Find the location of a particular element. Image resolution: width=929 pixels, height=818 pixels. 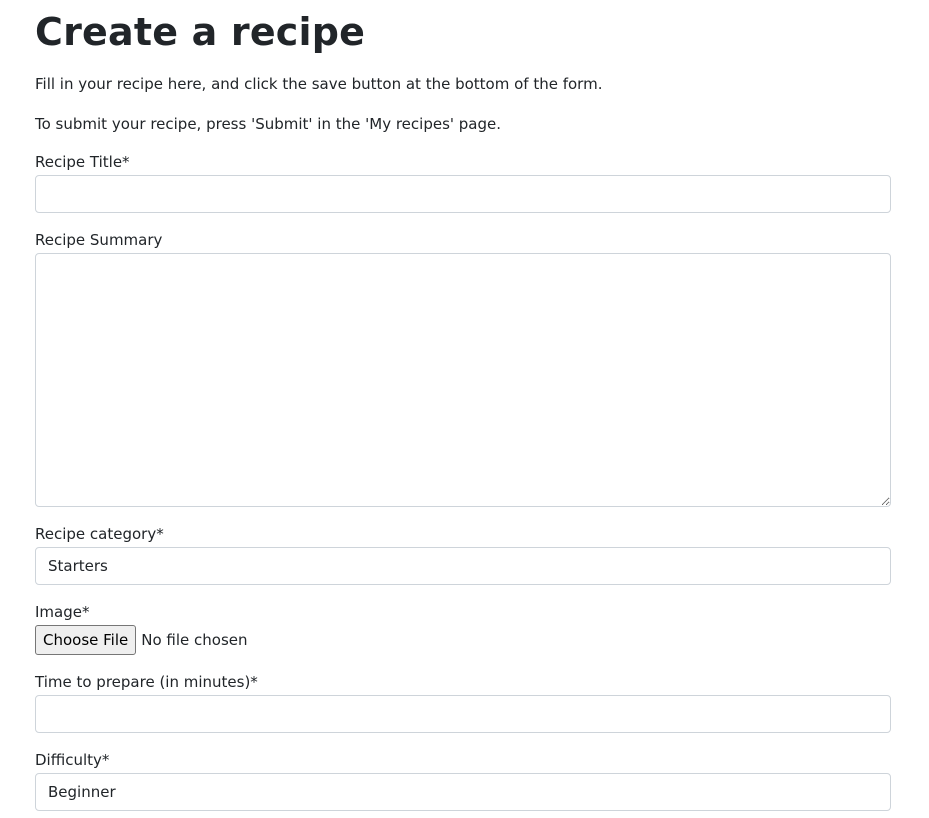

prep-time-group: Time to prepare (in minutes)* is located at coordinates (463, 702).